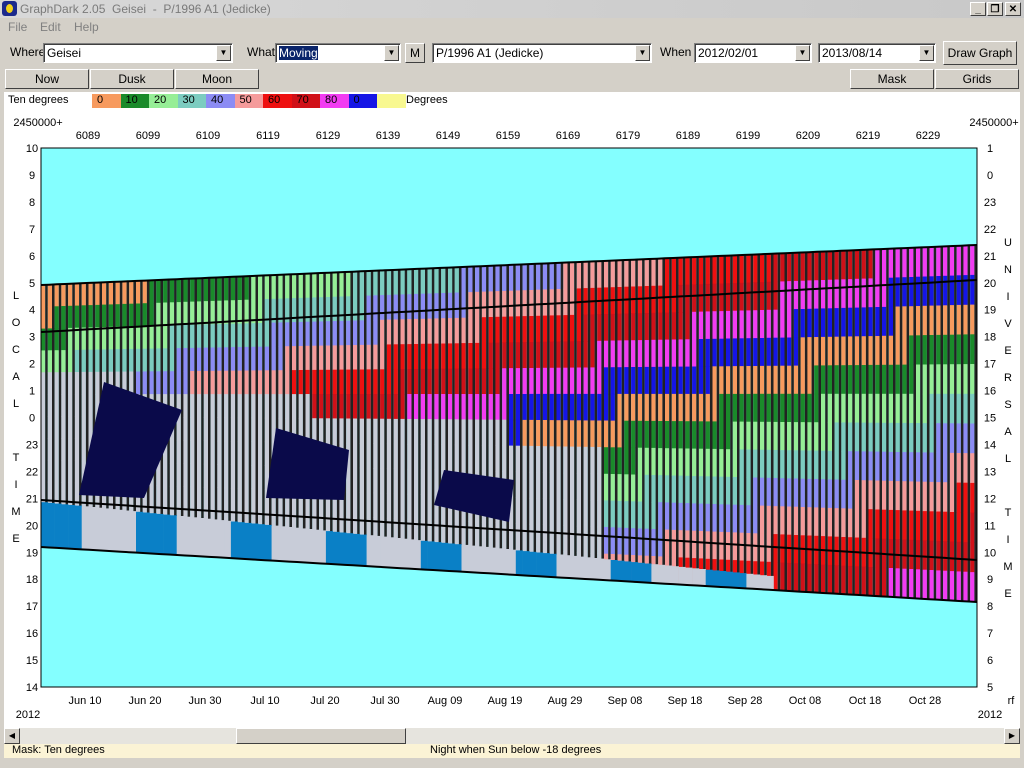  Describe the element at coordinates (1013, 9) in the screenshot. I see `close-icon: ✕` at that location.